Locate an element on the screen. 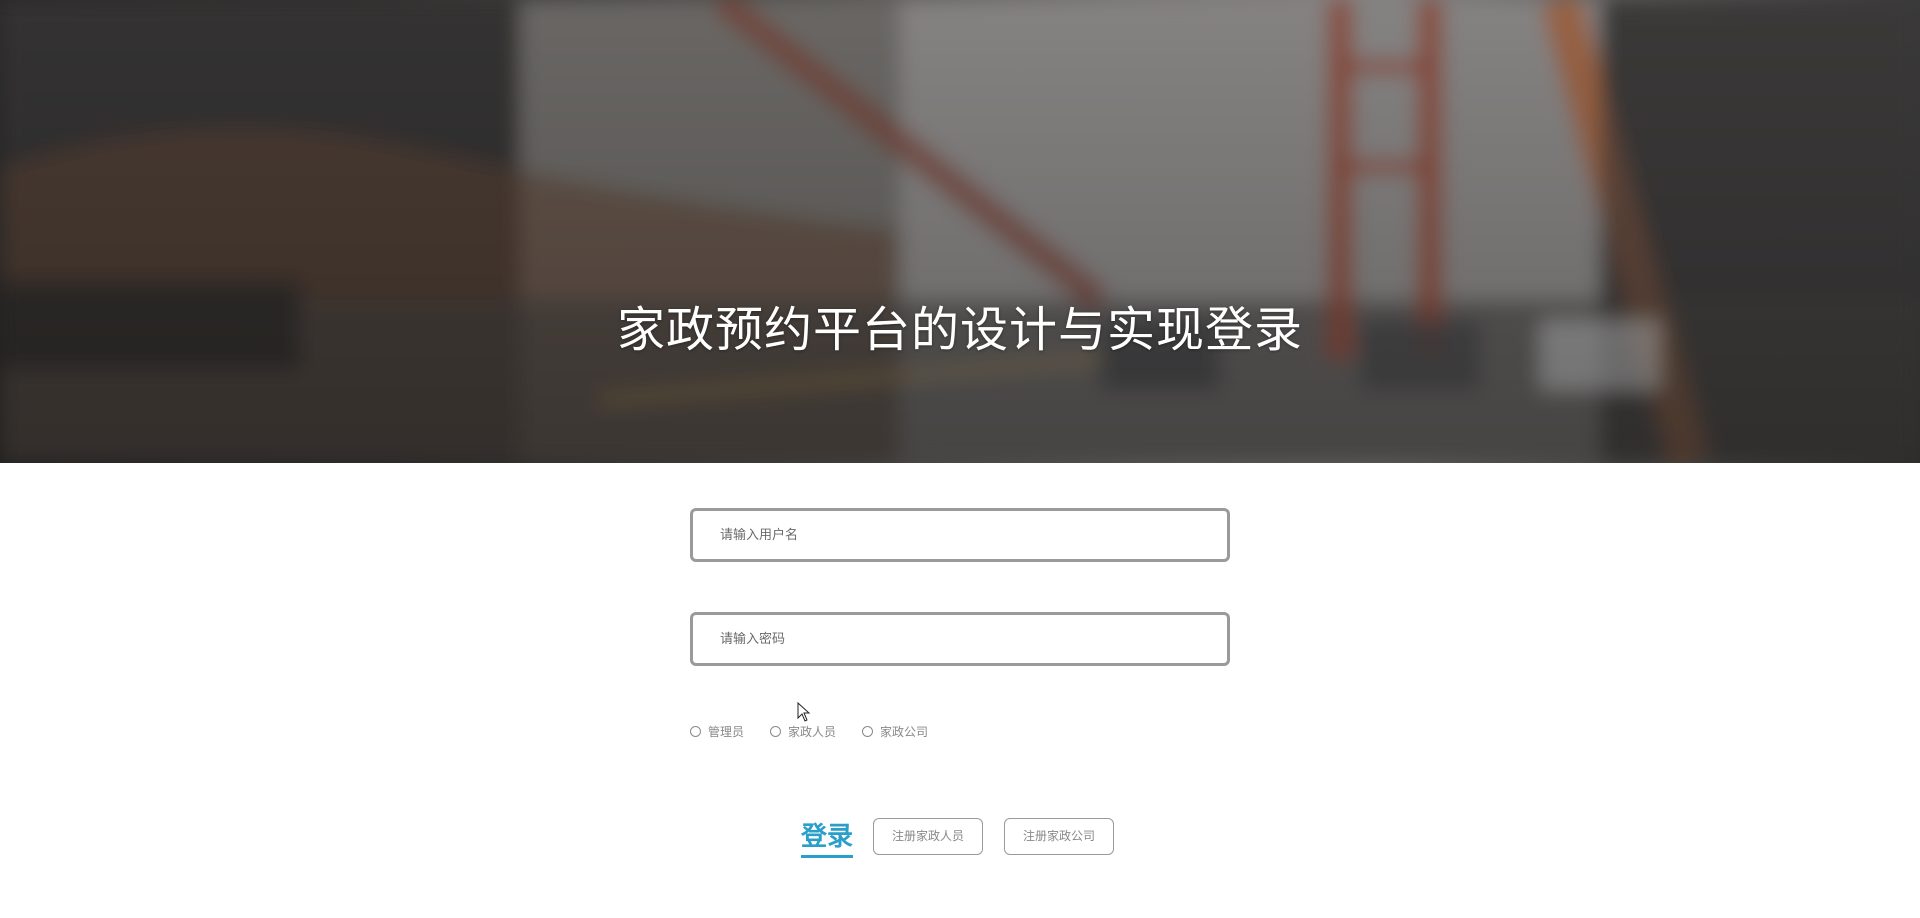 The width and height of the screenshot is (1920, 918). role-option-staff: 家政人员 is located at coordinates (803, 731).